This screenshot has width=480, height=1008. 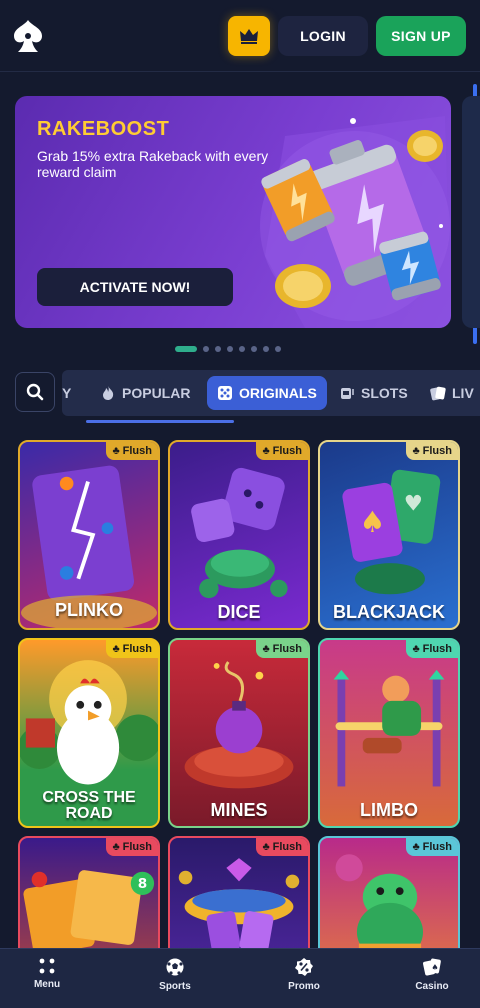 What do you see at coordinates (66, 393) in the screenshot?
I see `tab-partial: Y` at bounding box center [66, 393].